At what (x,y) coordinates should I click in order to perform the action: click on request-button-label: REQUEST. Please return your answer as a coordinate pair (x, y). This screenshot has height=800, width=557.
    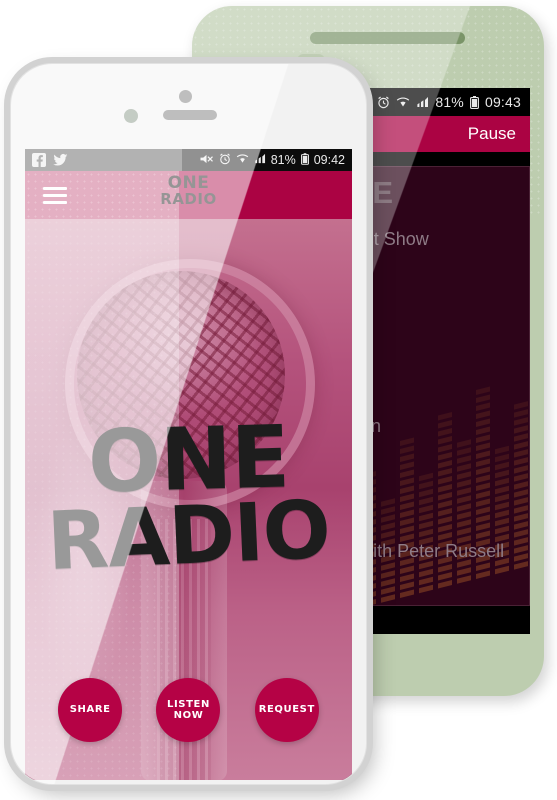
    Looking at the image, I should click on (286, 710).